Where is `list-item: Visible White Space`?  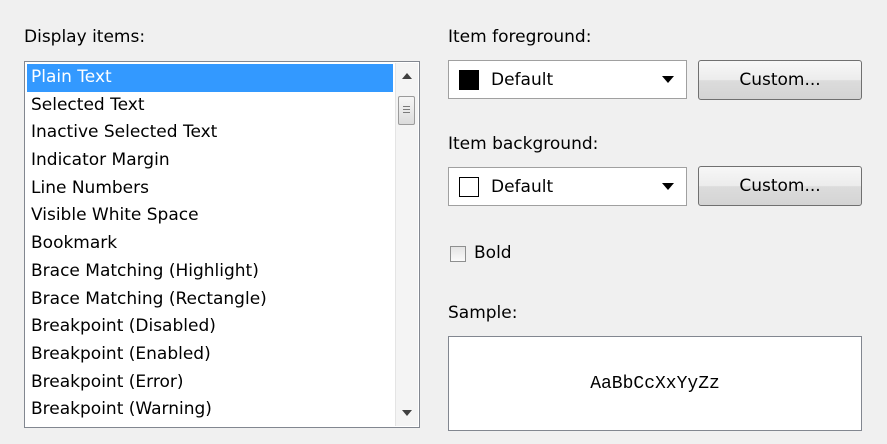
list-item: Visible White Space is located at coordinates (210, 216).